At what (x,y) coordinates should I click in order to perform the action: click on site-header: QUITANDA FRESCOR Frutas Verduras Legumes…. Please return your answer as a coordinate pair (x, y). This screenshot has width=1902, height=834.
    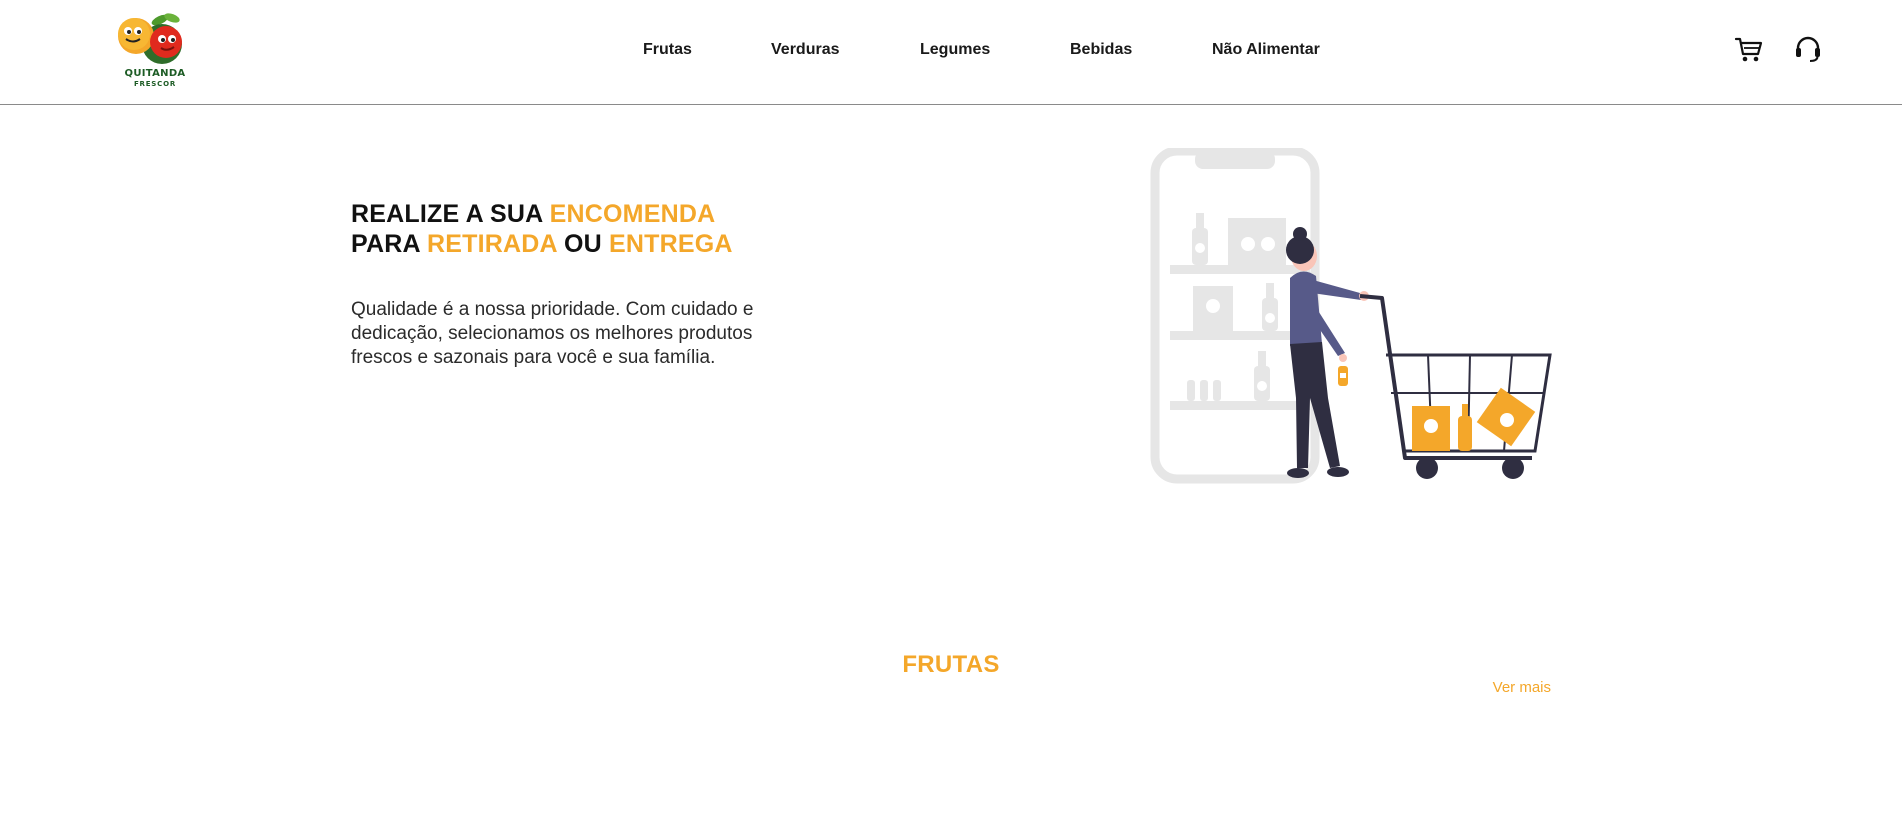
    Looking at the image, I should click on (951, 52).